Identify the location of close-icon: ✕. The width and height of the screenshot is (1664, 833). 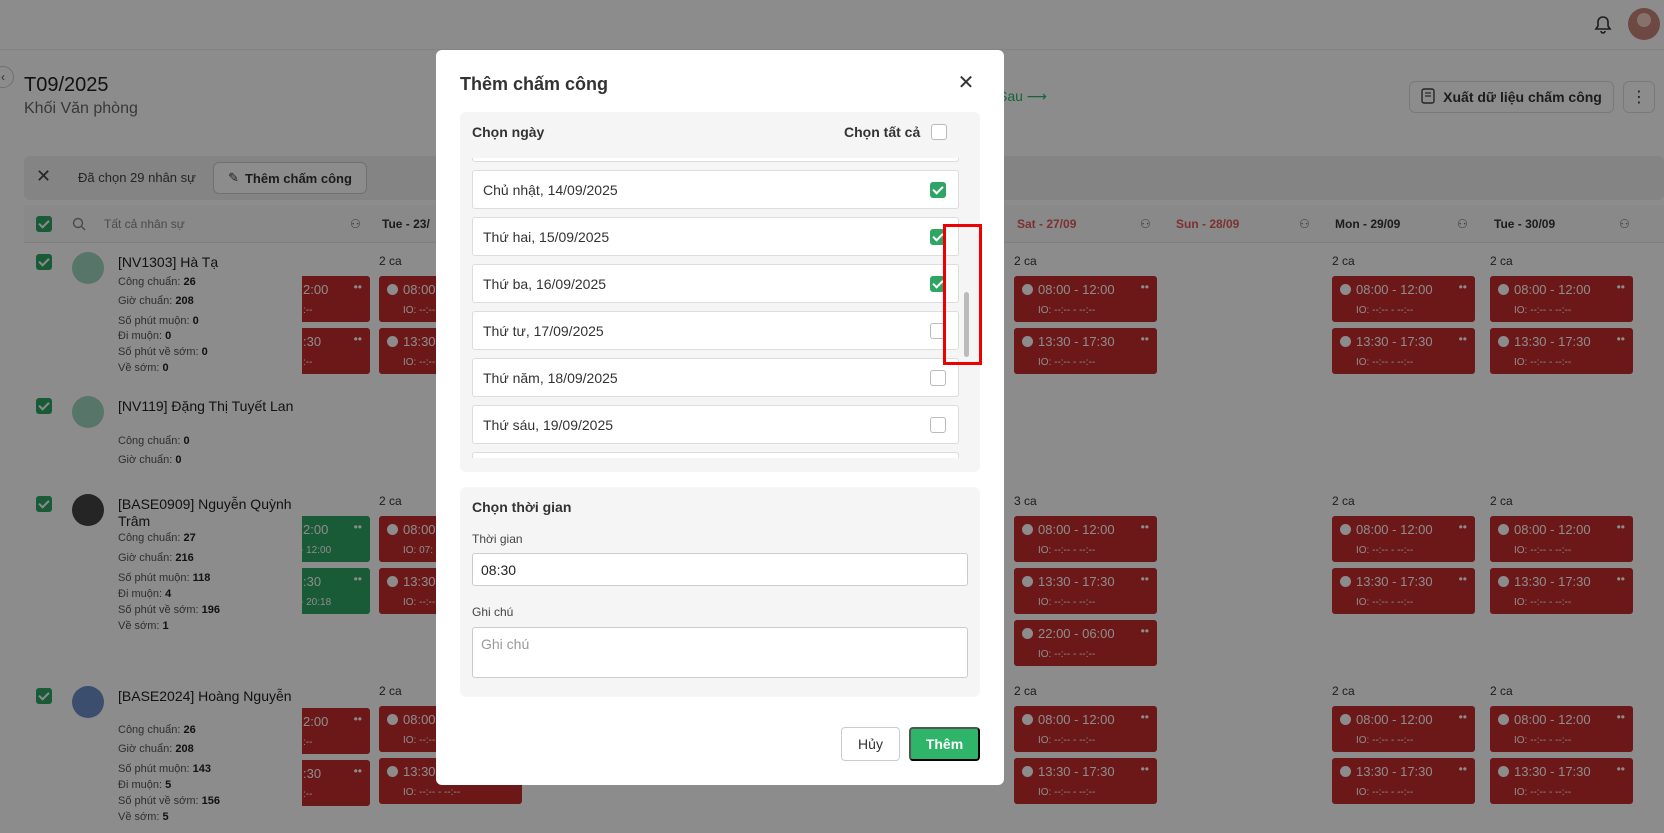
(966, 82).